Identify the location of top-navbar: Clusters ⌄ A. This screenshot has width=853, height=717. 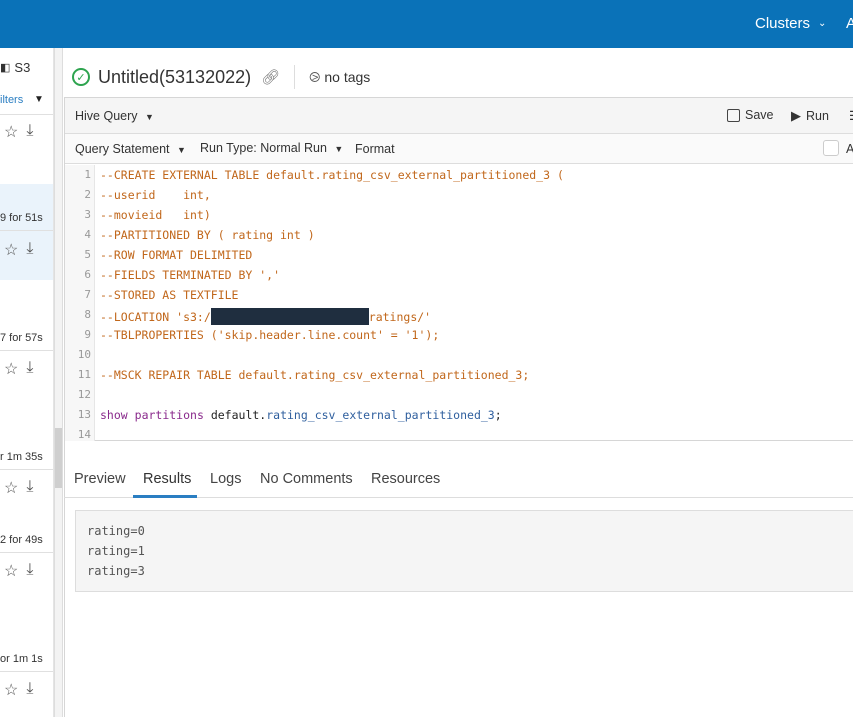
(426, 24).